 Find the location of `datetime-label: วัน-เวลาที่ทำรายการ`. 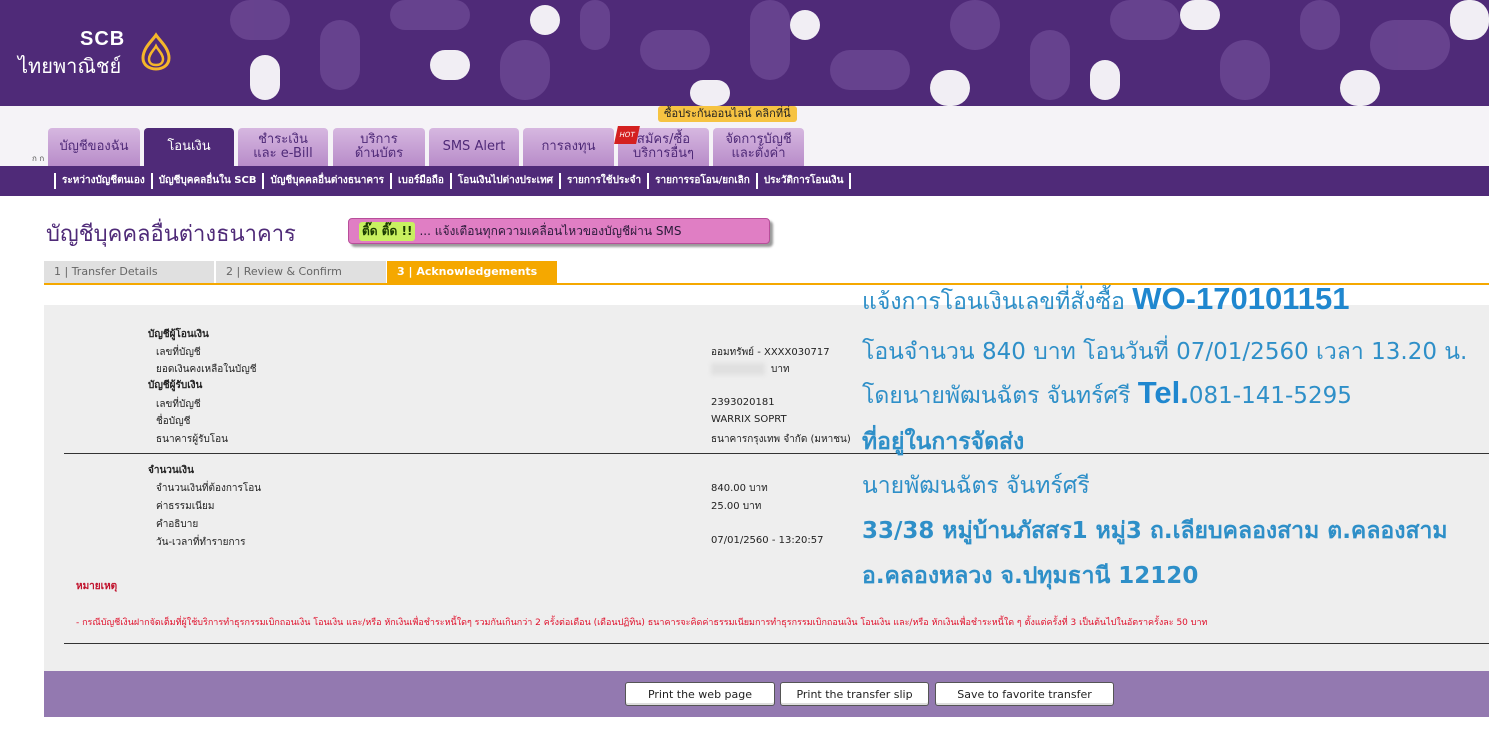

datetime-label: วัน-เวลาที่ทำรายการ is located at coordinates (201, 542).